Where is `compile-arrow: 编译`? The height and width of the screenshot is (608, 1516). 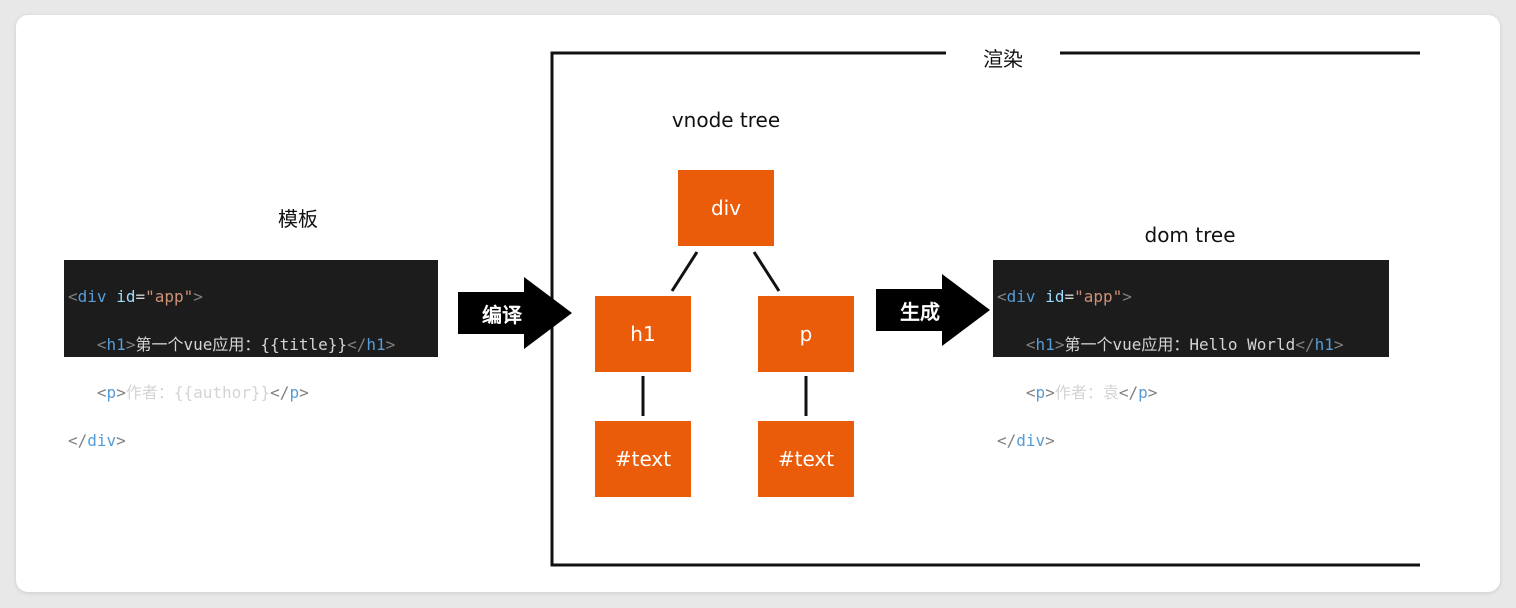
compile-arrow: 编译 is located at coordinates (515, 313).